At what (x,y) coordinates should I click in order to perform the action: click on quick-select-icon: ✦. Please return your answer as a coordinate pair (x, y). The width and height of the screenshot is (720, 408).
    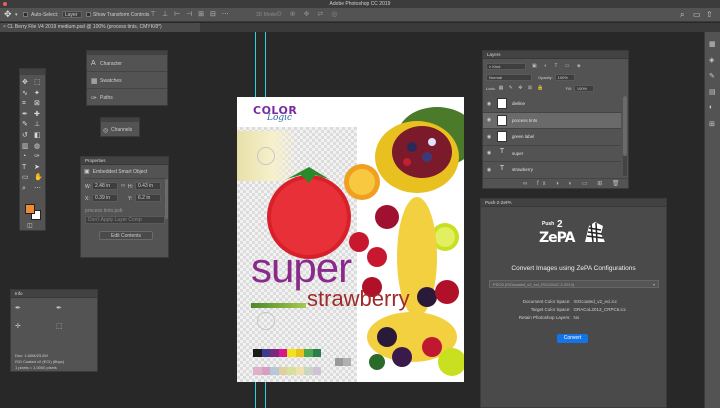
    Looking at the image, I should click on (39, 94).